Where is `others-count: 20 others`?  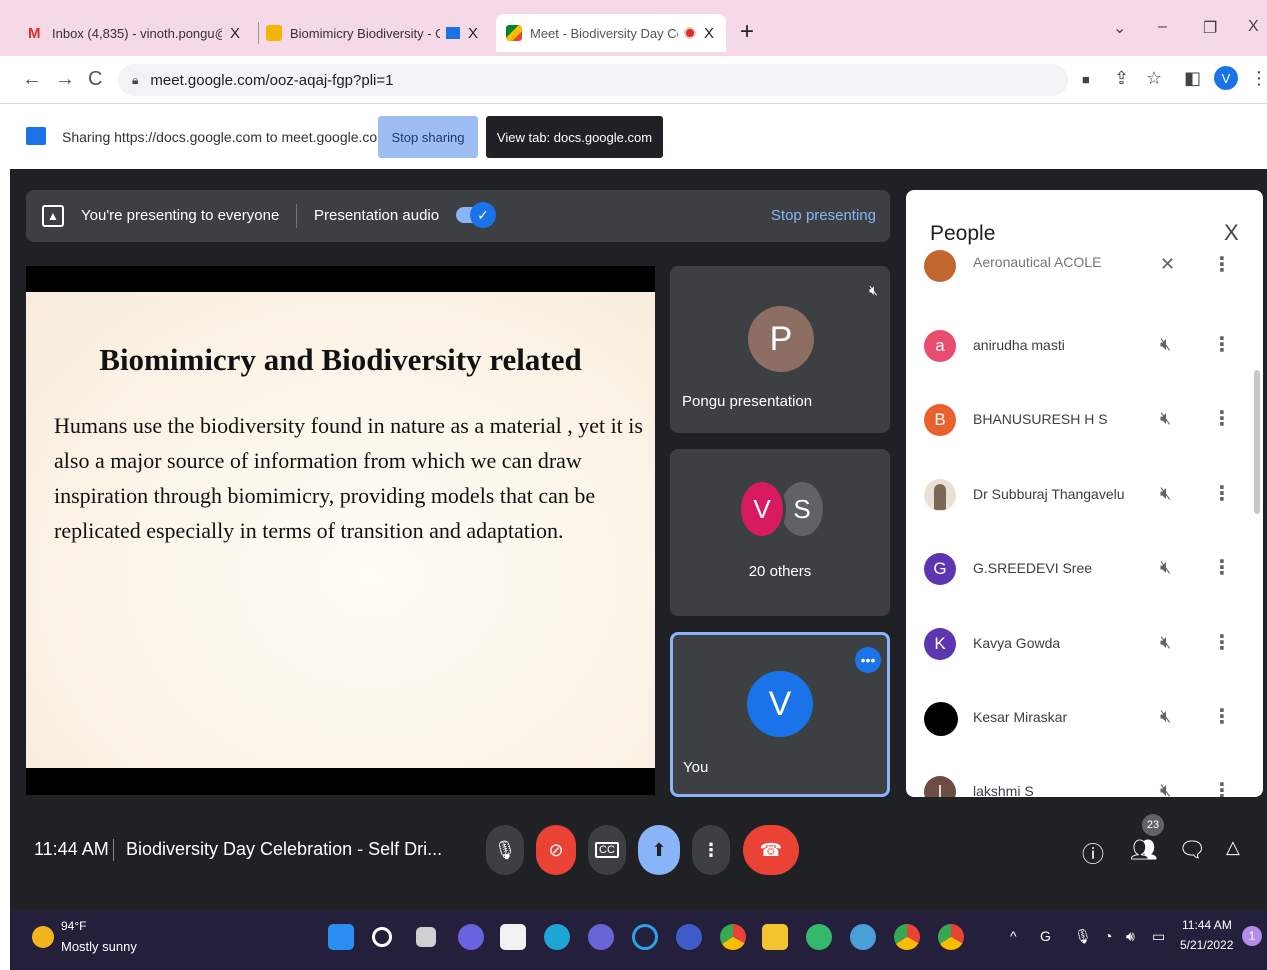 others-count: 20 others is located at coordinates (780, 571).